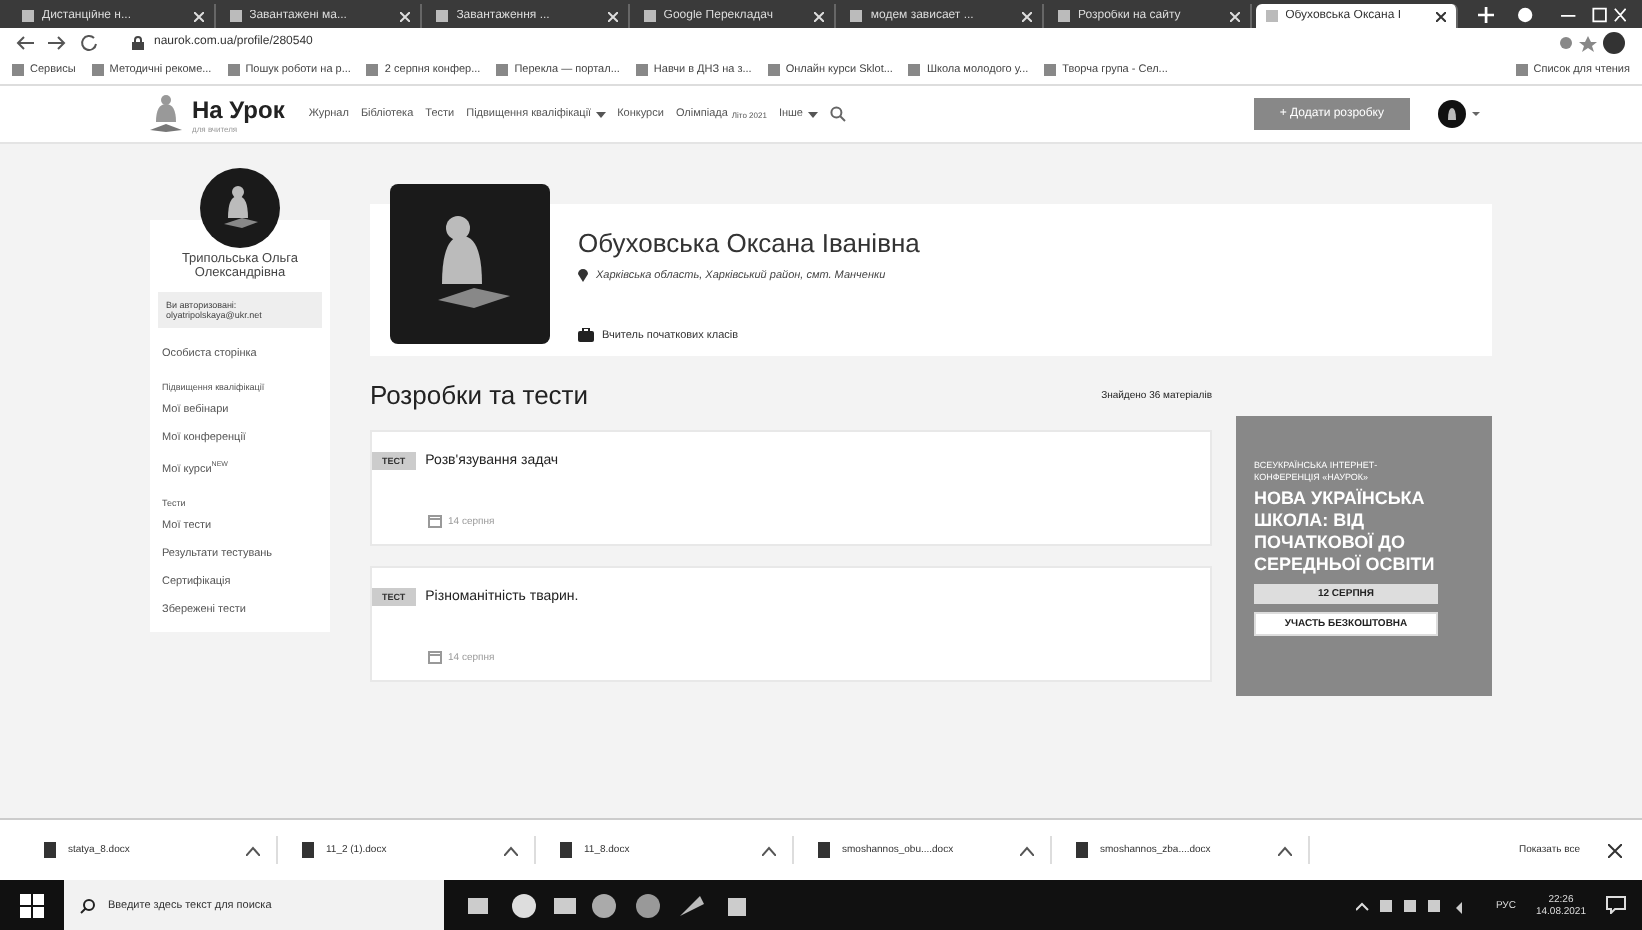  I want to click on section-title: Розробки та тести, so click(479, 395).